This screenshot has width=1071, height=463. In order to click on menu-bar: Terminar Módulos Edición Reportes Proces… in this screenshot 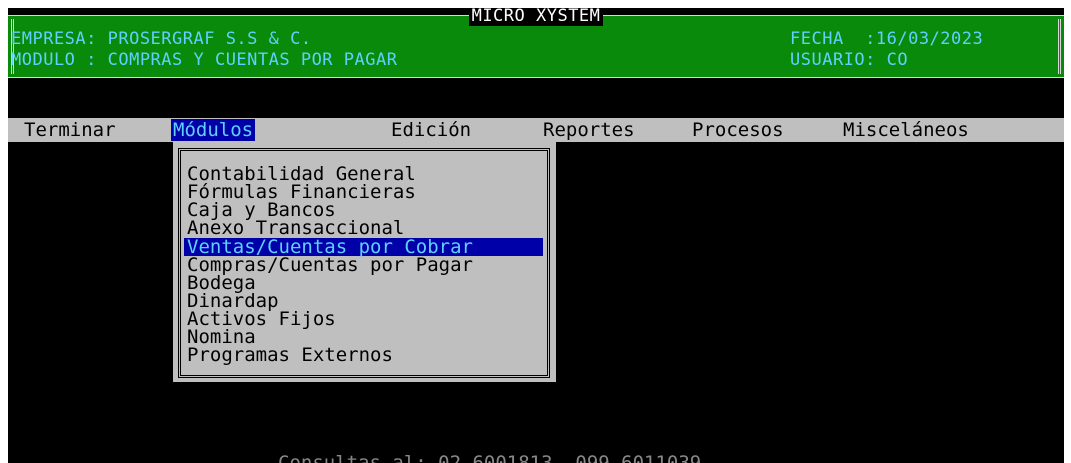, I will do `click(536, 130)`.